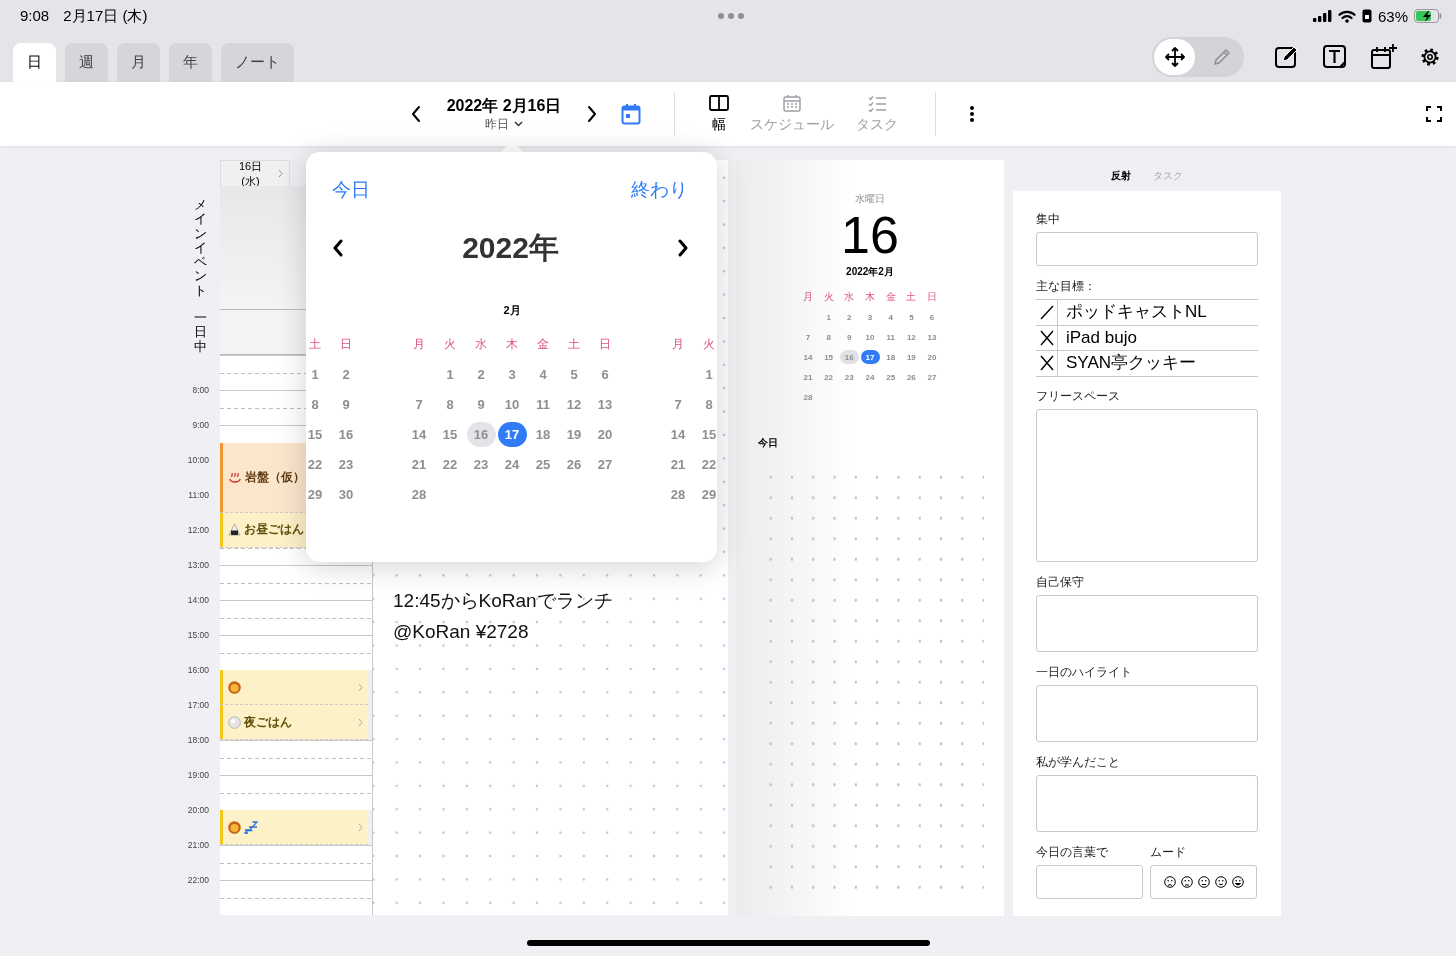 The width and height of the screenshot is (1456, 956). I want to click on view-button: スケジュール, so click(792, 114).